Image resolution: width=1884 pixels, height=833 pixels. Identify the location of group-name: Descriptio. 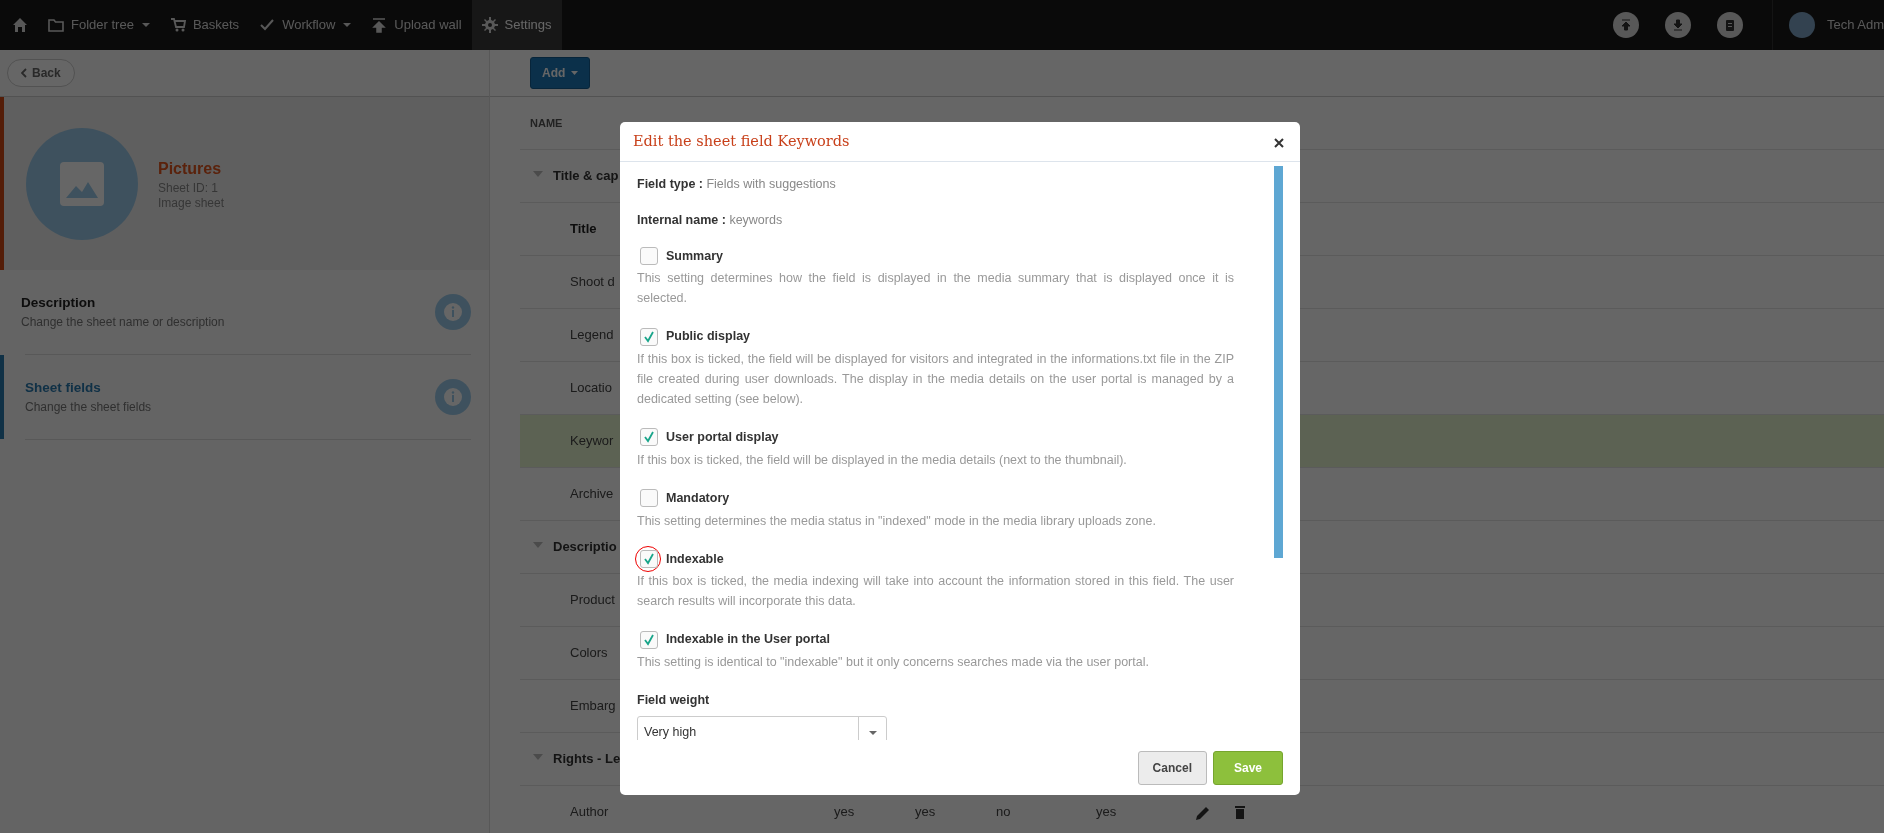
(585, 547).